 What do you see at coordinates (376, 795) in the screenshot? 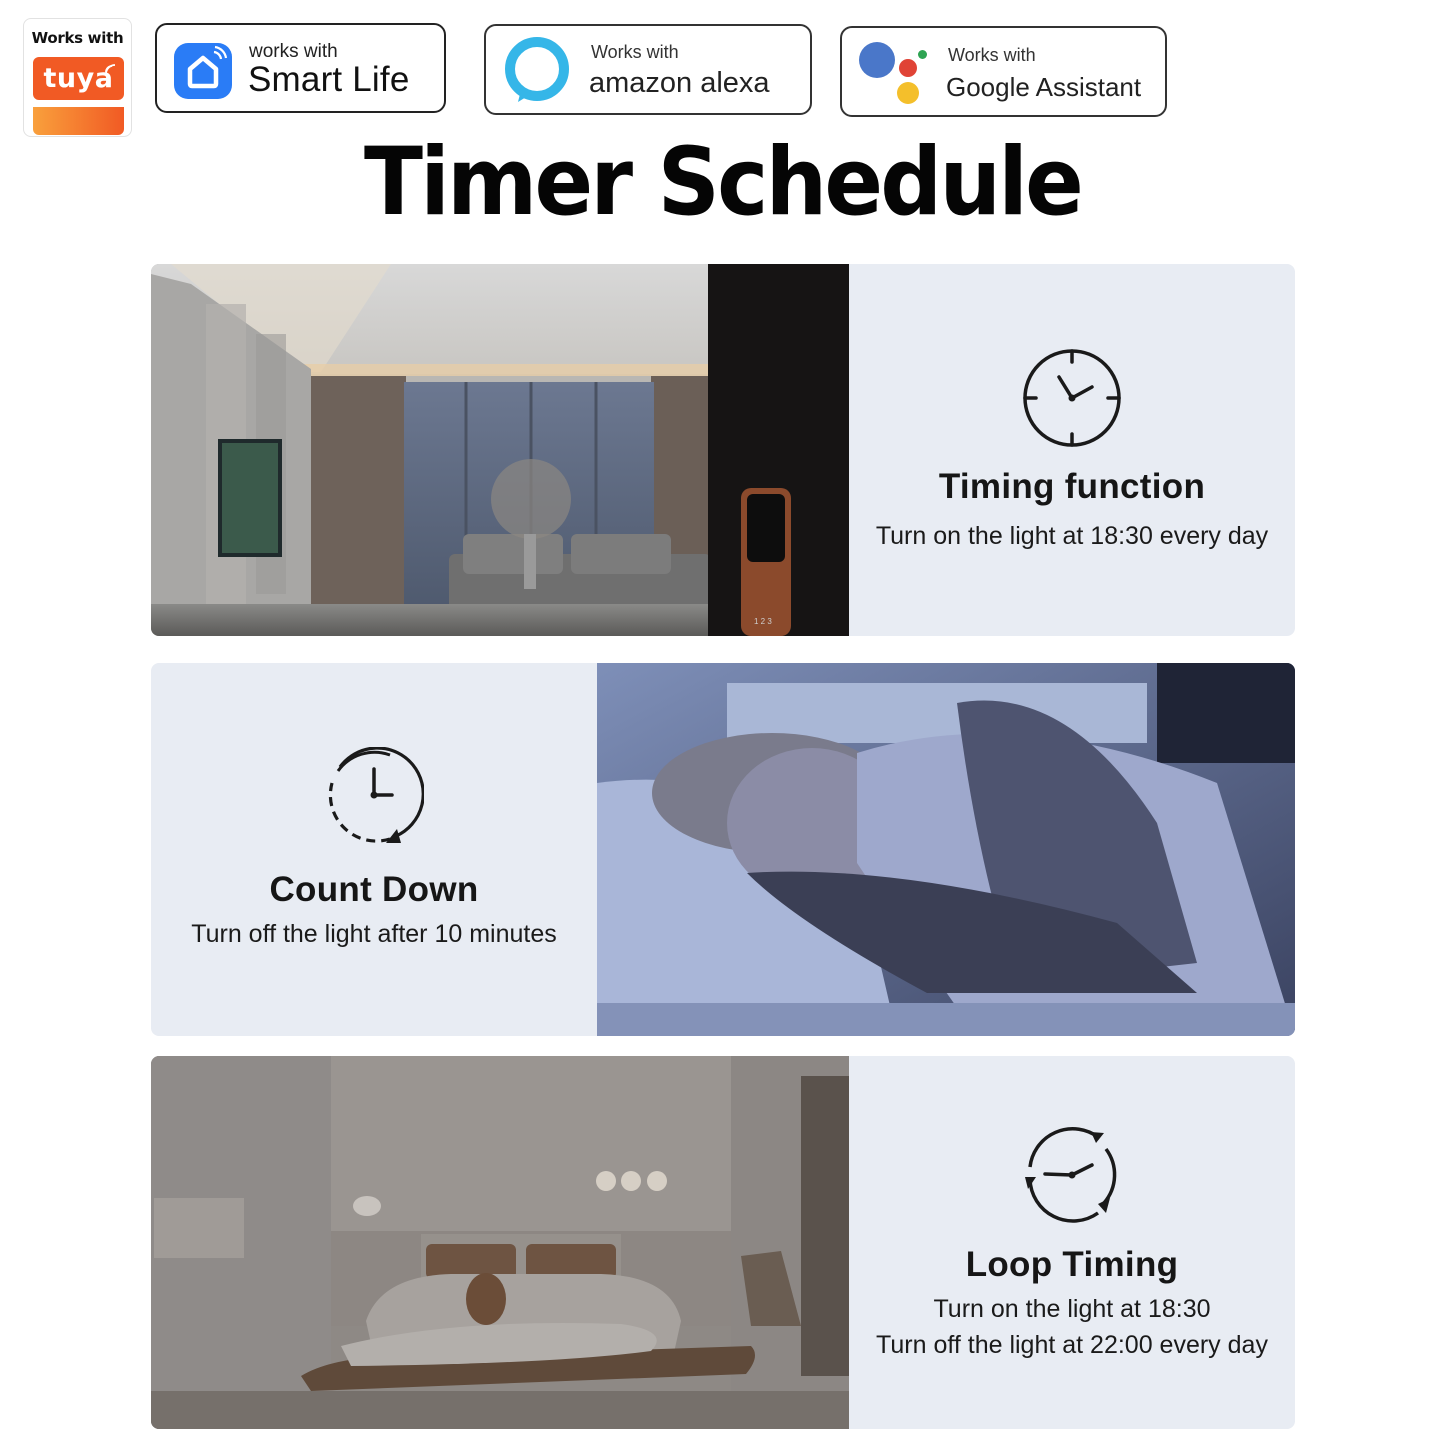
I see `countdown-clock-icon` at bounding box center [376, 795].